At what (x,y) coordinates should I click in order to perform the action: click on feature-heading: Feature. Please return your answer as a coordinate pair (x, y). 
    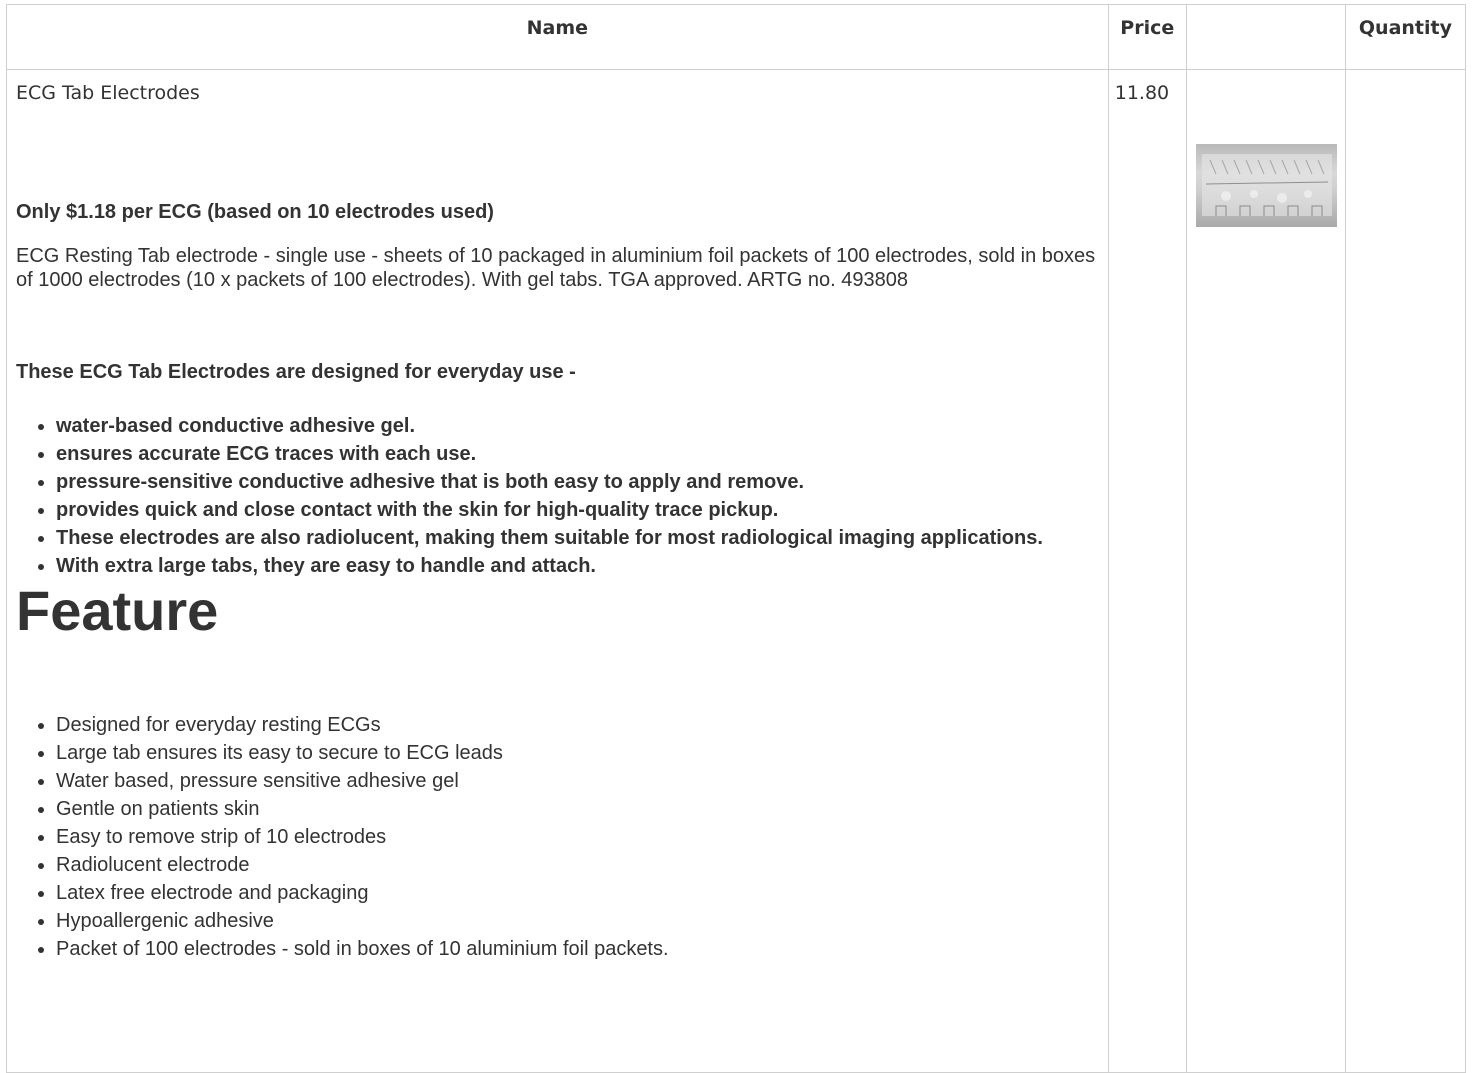
    Looking at the image, I should click on (117, 610).